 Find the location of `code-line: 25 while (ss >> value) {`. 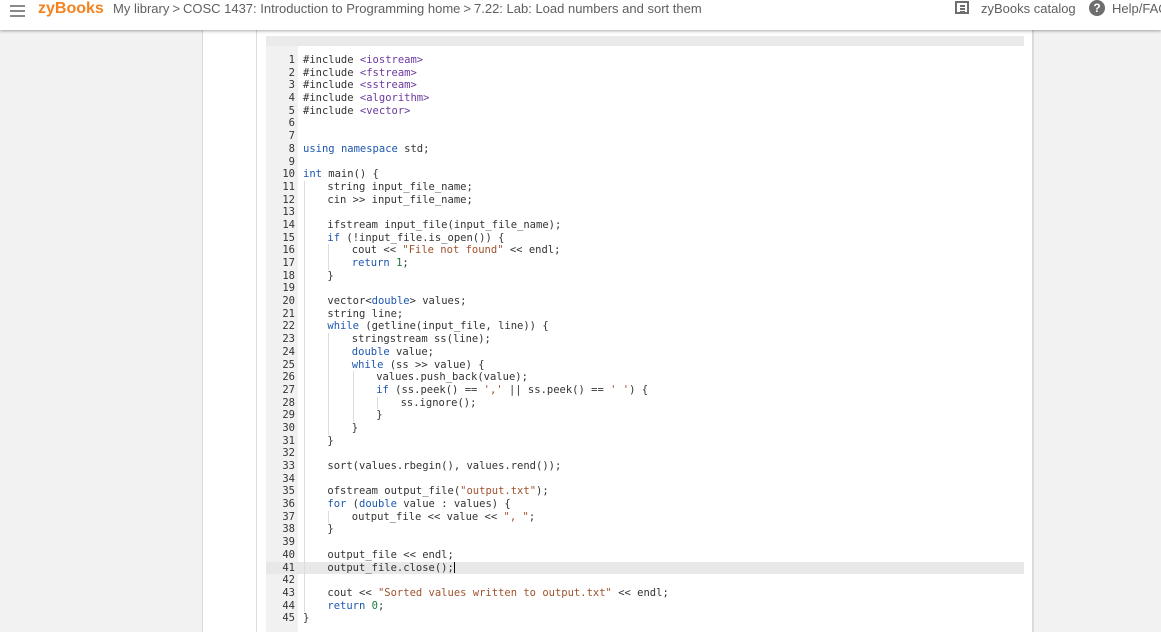

code-line: 25 while (ss >> value) { is located at coordinates (645, 365).